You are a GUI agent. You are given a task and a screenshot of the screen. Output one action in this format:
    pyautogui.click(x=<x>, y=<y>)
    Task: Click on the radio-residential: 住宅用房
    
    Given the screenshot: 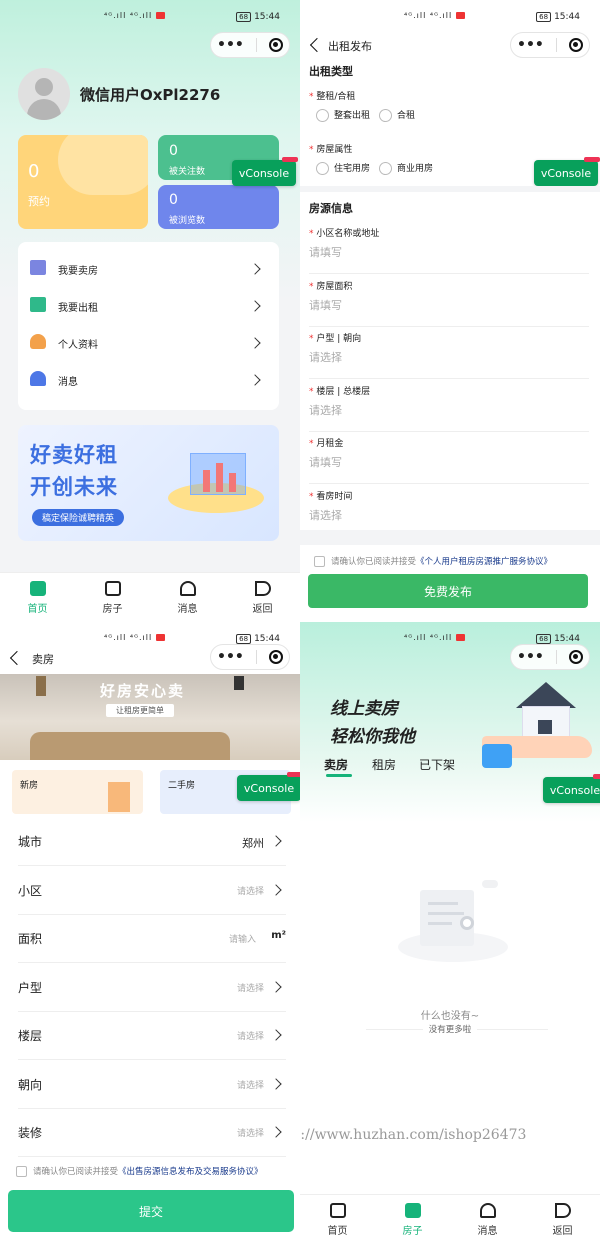 What is the action you would take?
    pyautogui.click(x=343, y=168)
    